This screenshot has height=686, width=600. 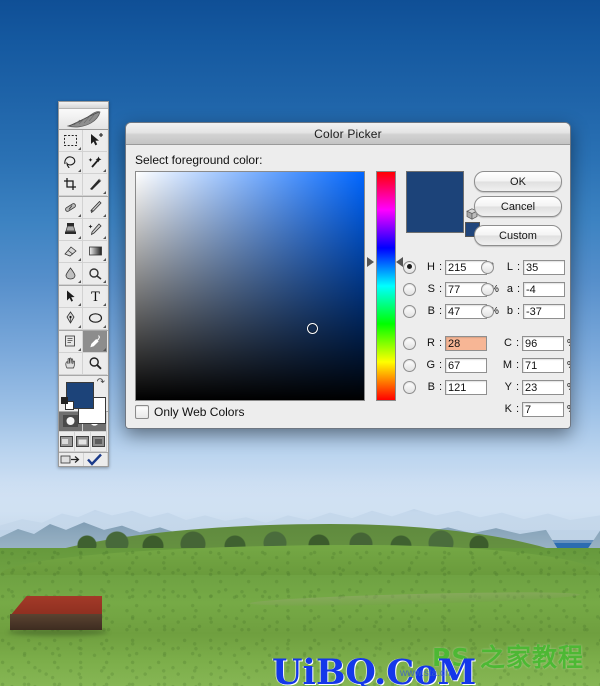 I want to click on input-cyan: 96, so click(x=543, y=343).